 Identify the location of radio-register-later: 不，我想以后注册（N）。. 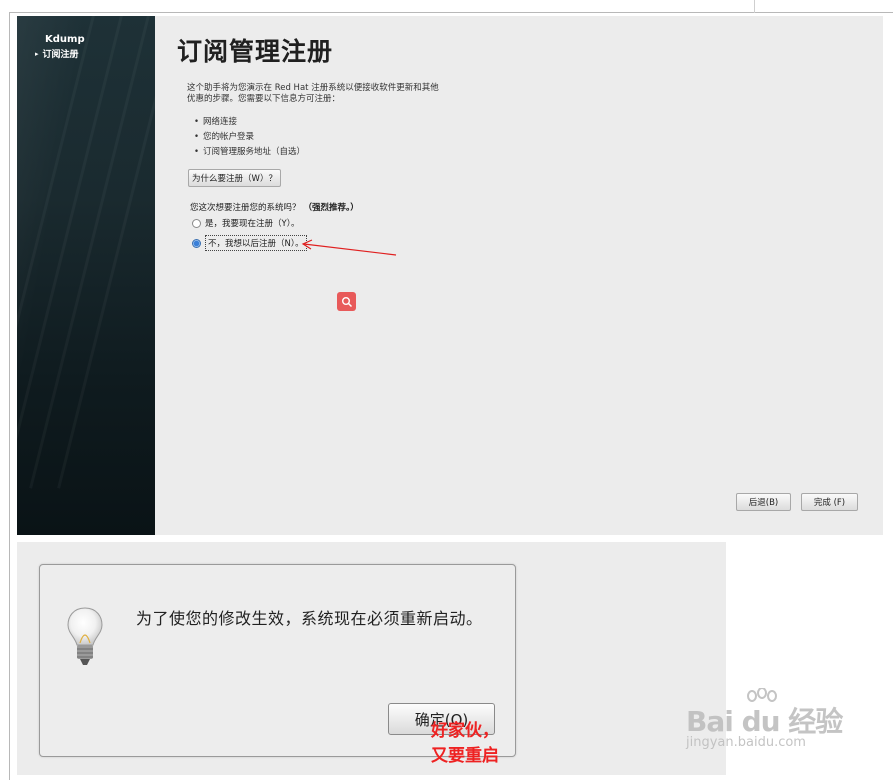
(249, 243).